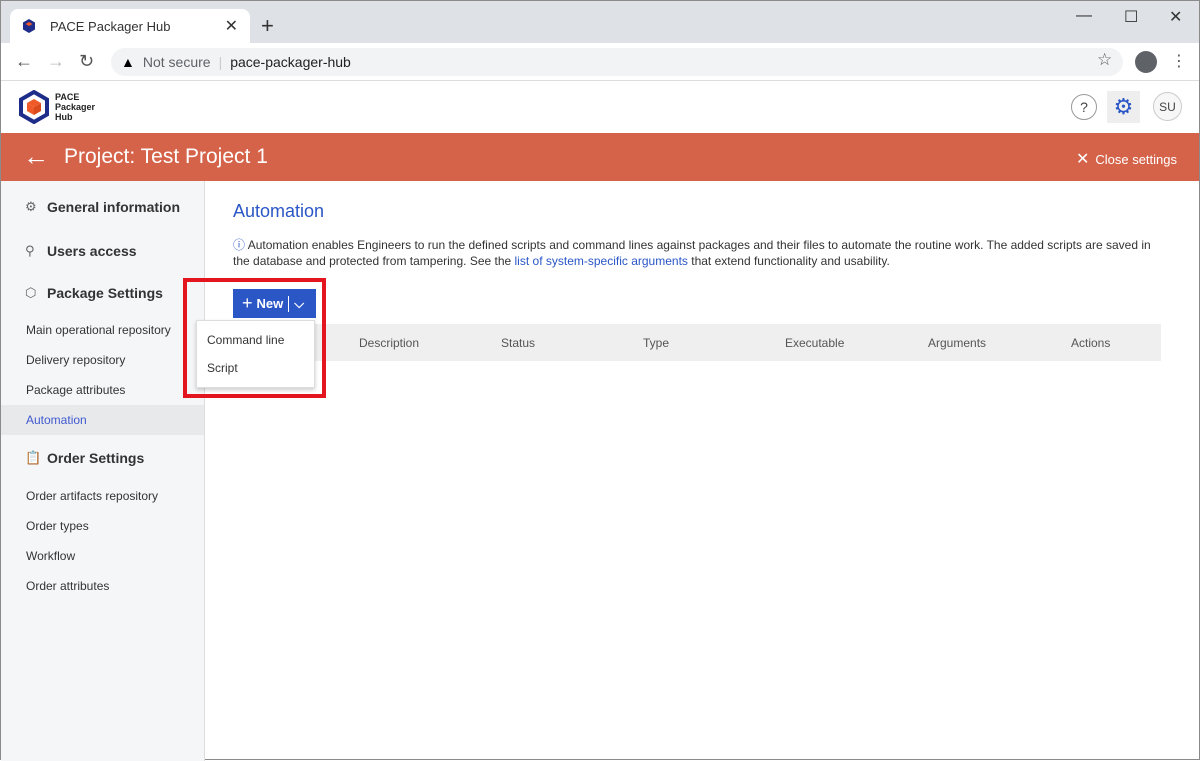 The width and height of the screenshot is (1200, 761). Describe the element at coordinates (1146, 62) in the screenshot. I see `account-icon` at that location.